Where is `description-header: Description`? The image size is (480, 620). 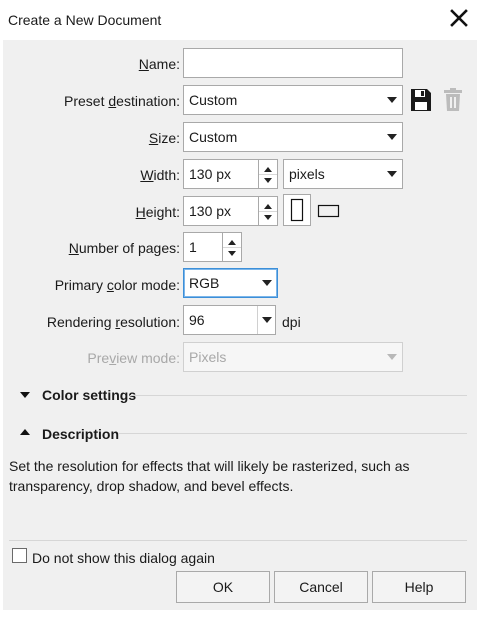
description-header: Description is located at coordinates (80, 434).